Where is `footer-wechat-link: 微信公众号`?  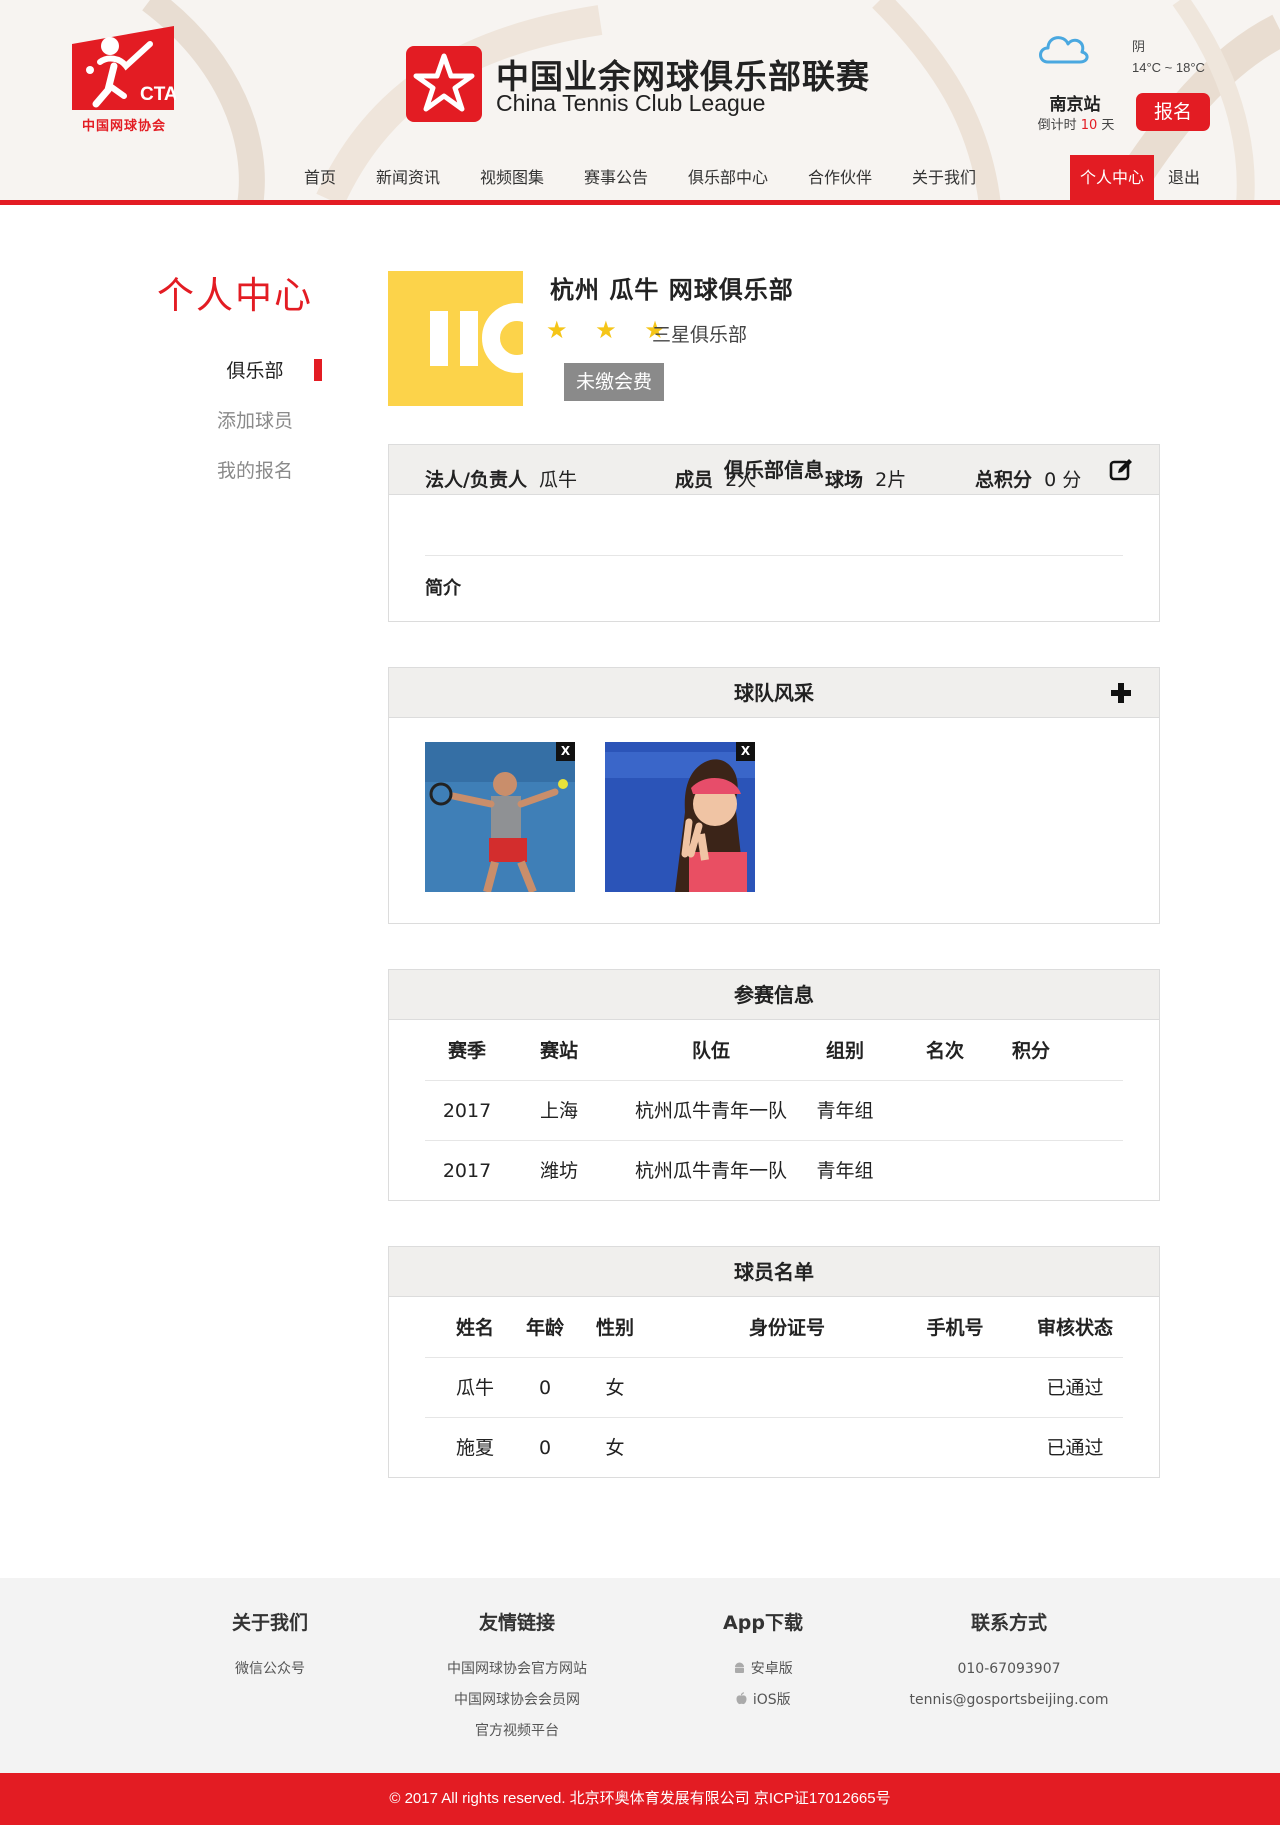
footer-wechat-link: 微信公众号 is located at coordinates (270, 1669).